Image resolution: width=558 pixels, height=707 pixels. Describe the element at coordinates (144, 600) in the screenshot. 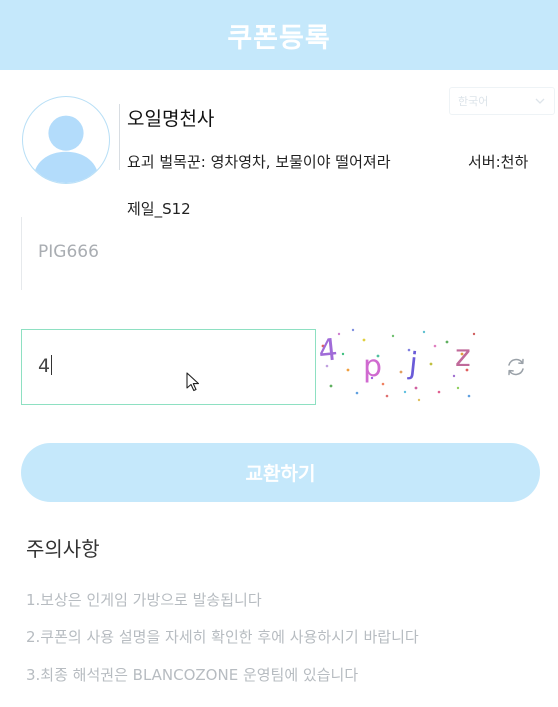

I see `notice-item: 1.보상은 인게임 가방으로 발송됩니다` at that location.